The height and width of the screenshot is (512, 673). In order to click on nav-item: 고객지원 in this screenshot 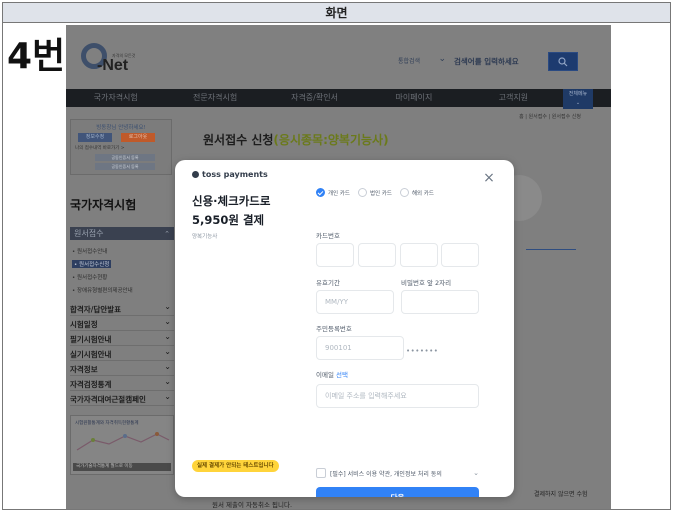, I will do `click(513, 98)`.